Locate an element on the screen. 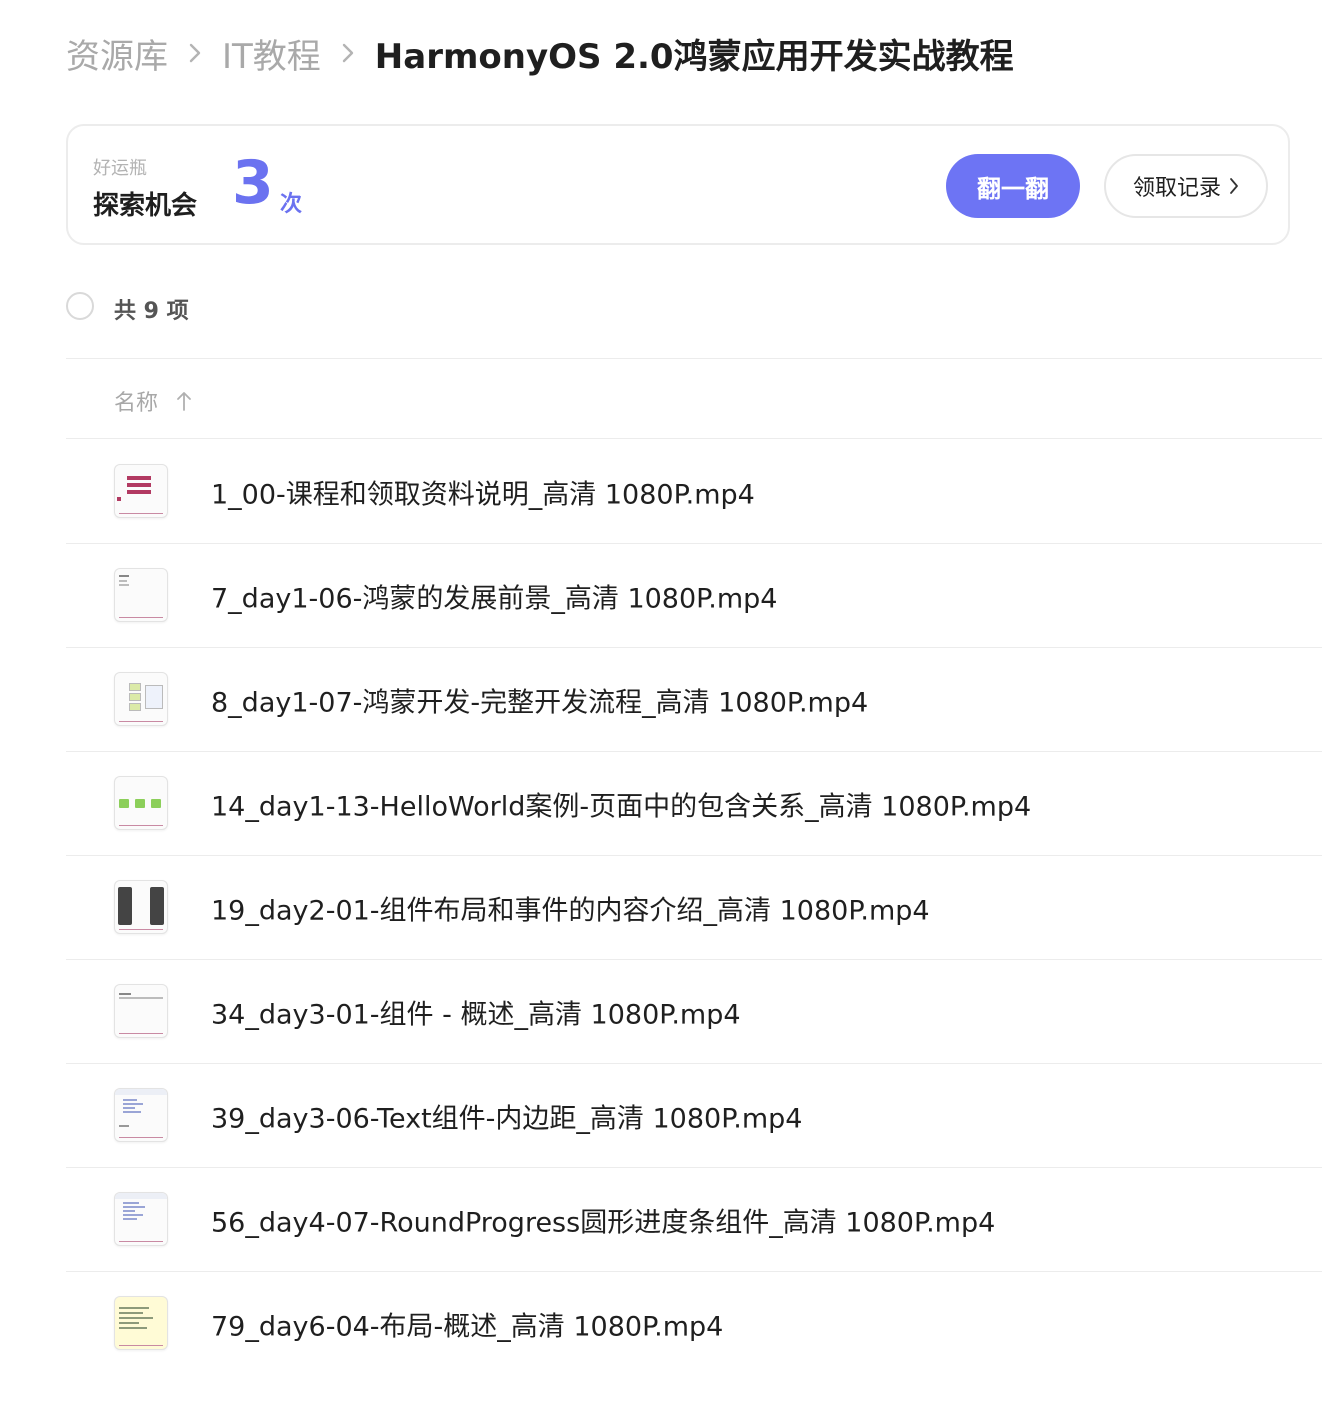 This screenshot has height=1404, width=1322. chance-count: 3 is located at coordinates (253, 183).